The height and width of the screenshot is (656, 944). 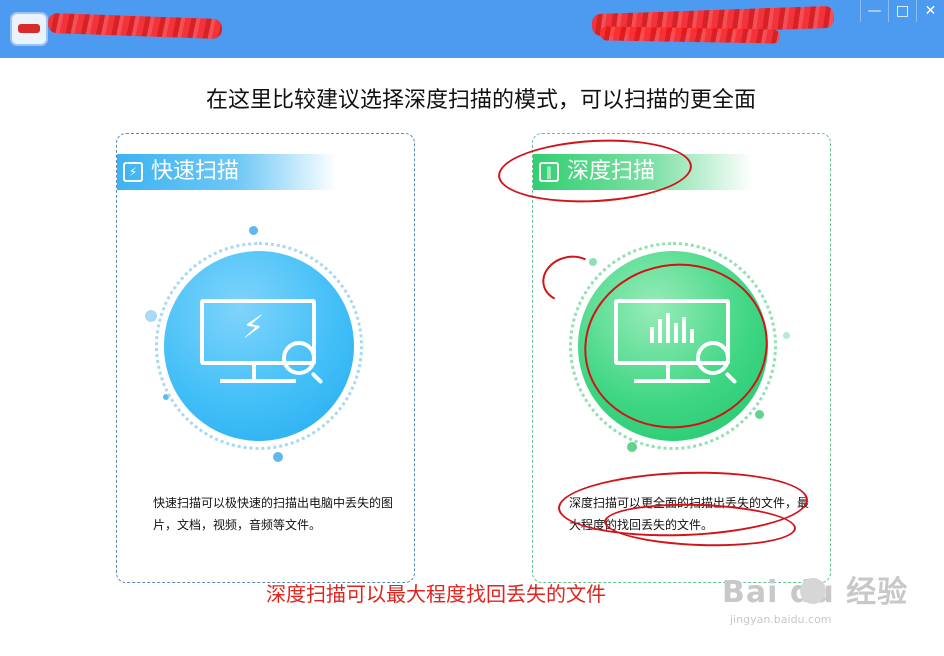 What do you see at coordinates (611, 171) in the screenshot?
I see `deep-scan-title: 深度扫描` at bounding box center [611, 171].